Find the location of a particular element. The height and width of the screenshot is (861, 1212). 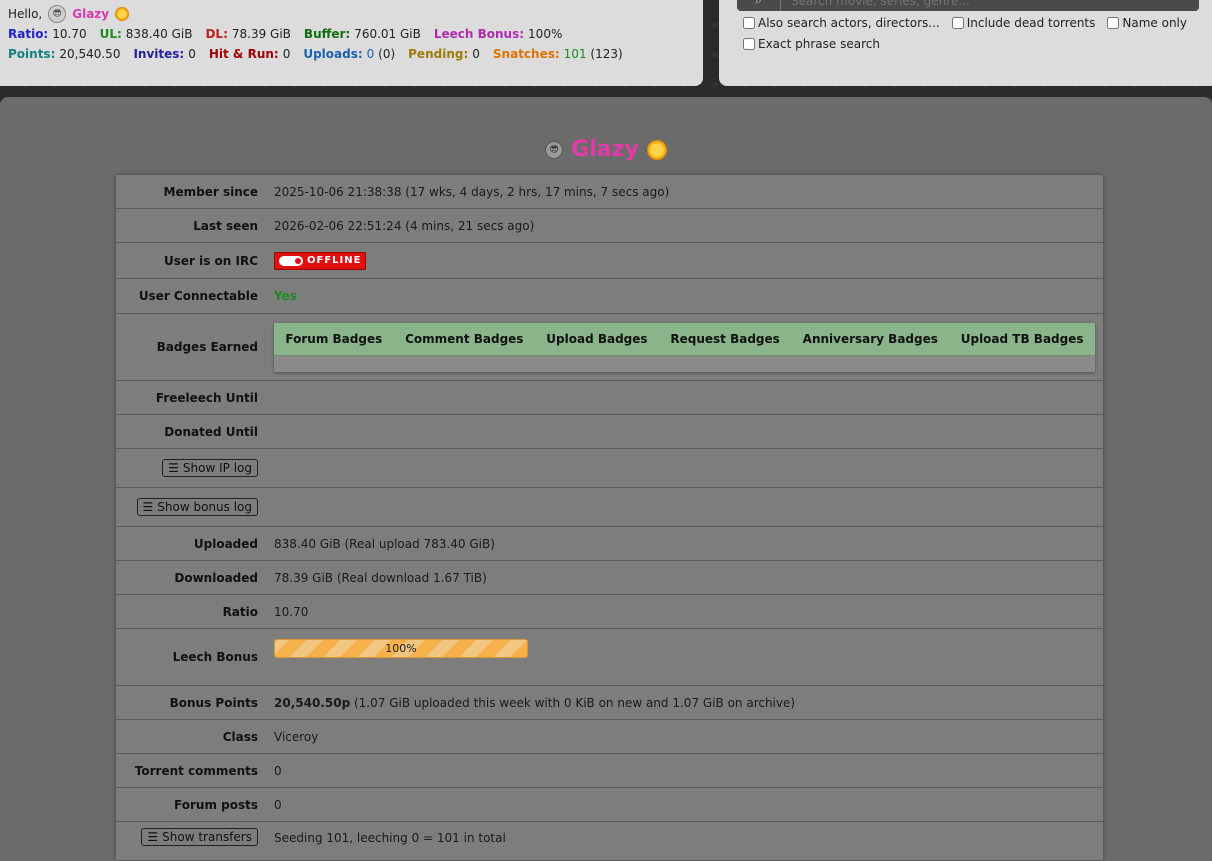

tab-comment-badges: Comment Badges is located at coordinates (464, 339).